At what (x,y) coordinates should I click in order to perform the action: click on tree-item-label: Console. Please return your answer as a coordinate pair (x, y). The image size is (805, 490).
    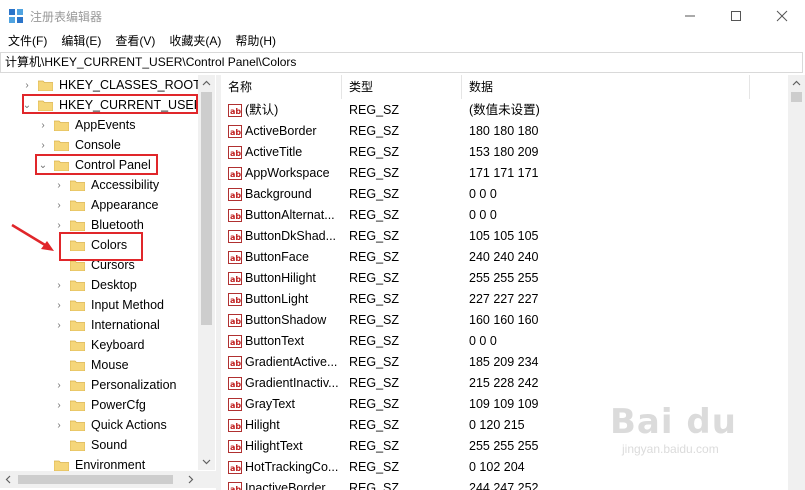
    Looking at the image, I should click on (98, 145).